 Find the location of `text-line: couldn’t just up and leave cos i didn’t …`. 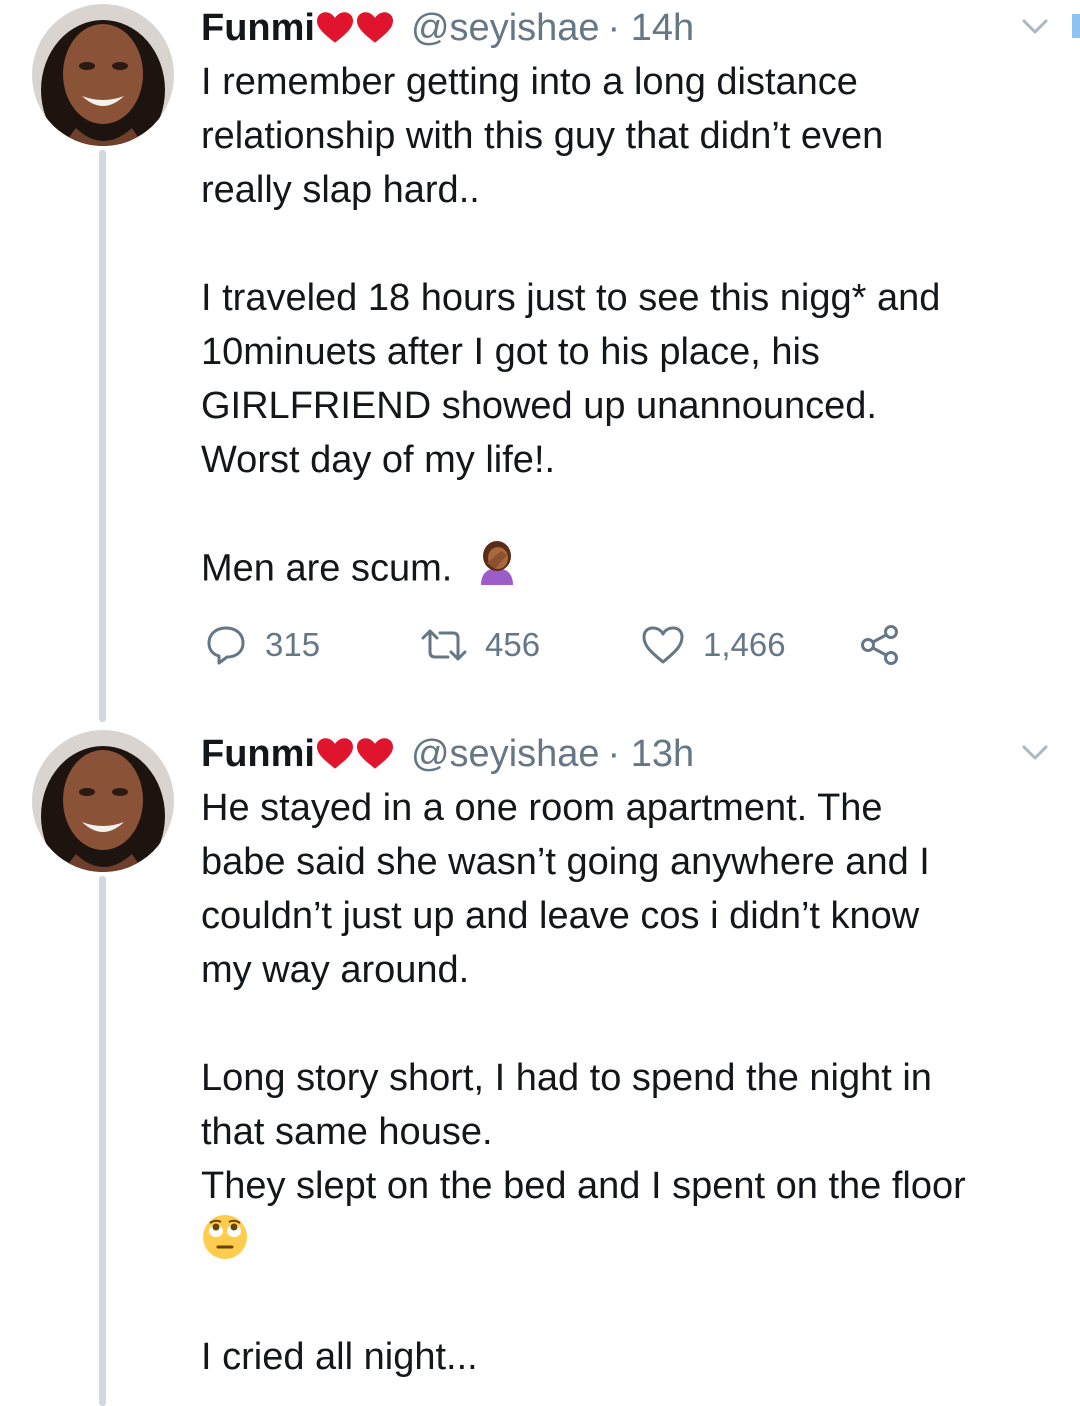

text-line: couldn’t just up and leave cos i didn’t … is located at coordinates (560, 916).